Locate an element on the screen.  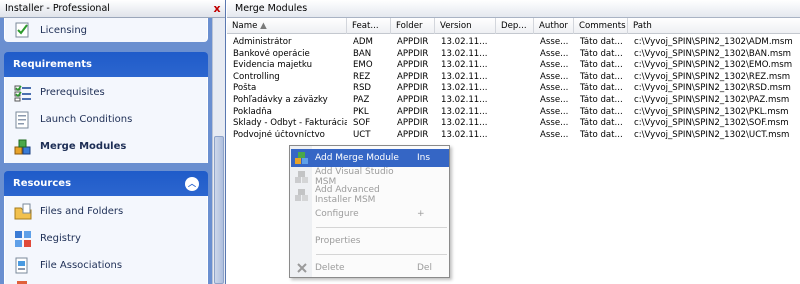
merge-module-icon is located at coordinates (302, 158).